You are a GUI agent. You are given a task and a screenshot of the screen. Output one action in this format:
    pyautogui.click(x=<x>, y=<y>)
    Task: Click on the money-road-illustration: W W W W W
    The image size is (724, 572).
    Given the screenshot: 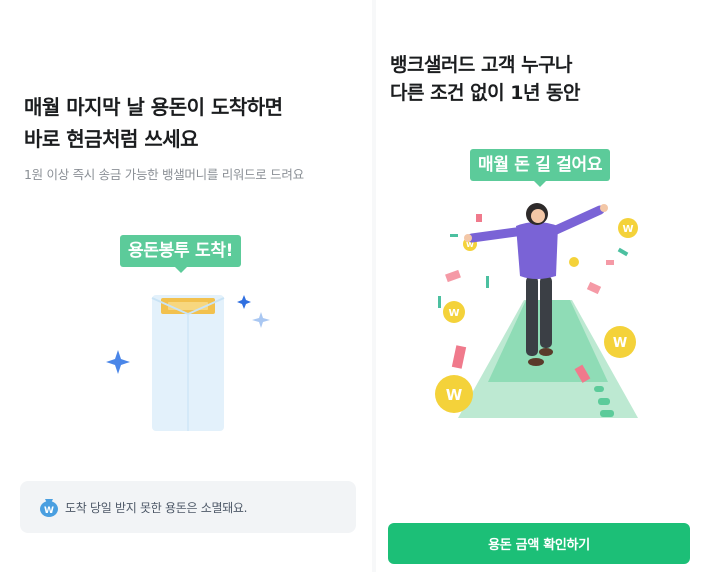 What is the action you would take?
    pyautogui.click(x=536, y=310)
    